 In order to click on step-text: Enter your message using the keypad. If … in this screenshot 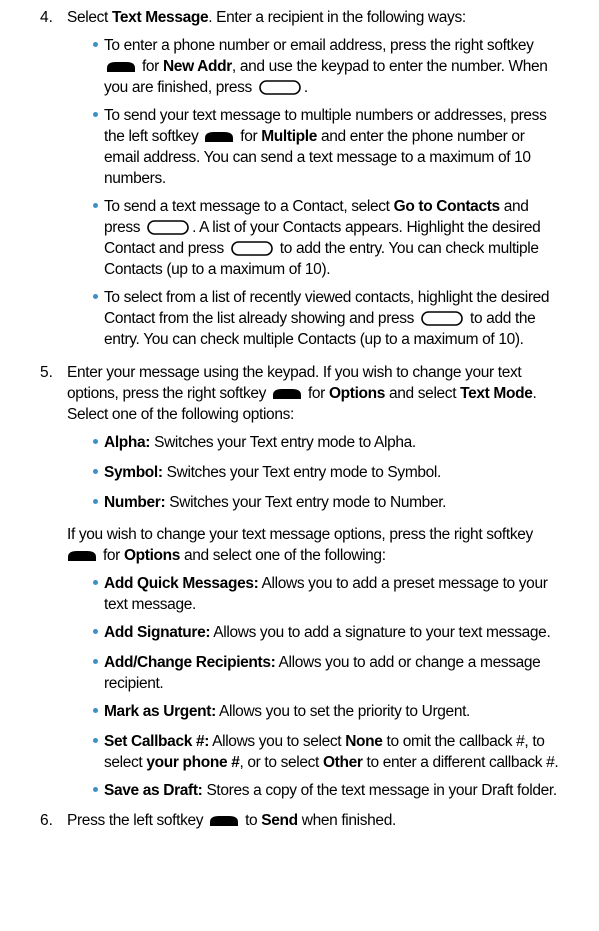, I will do `click(294, 372)`.